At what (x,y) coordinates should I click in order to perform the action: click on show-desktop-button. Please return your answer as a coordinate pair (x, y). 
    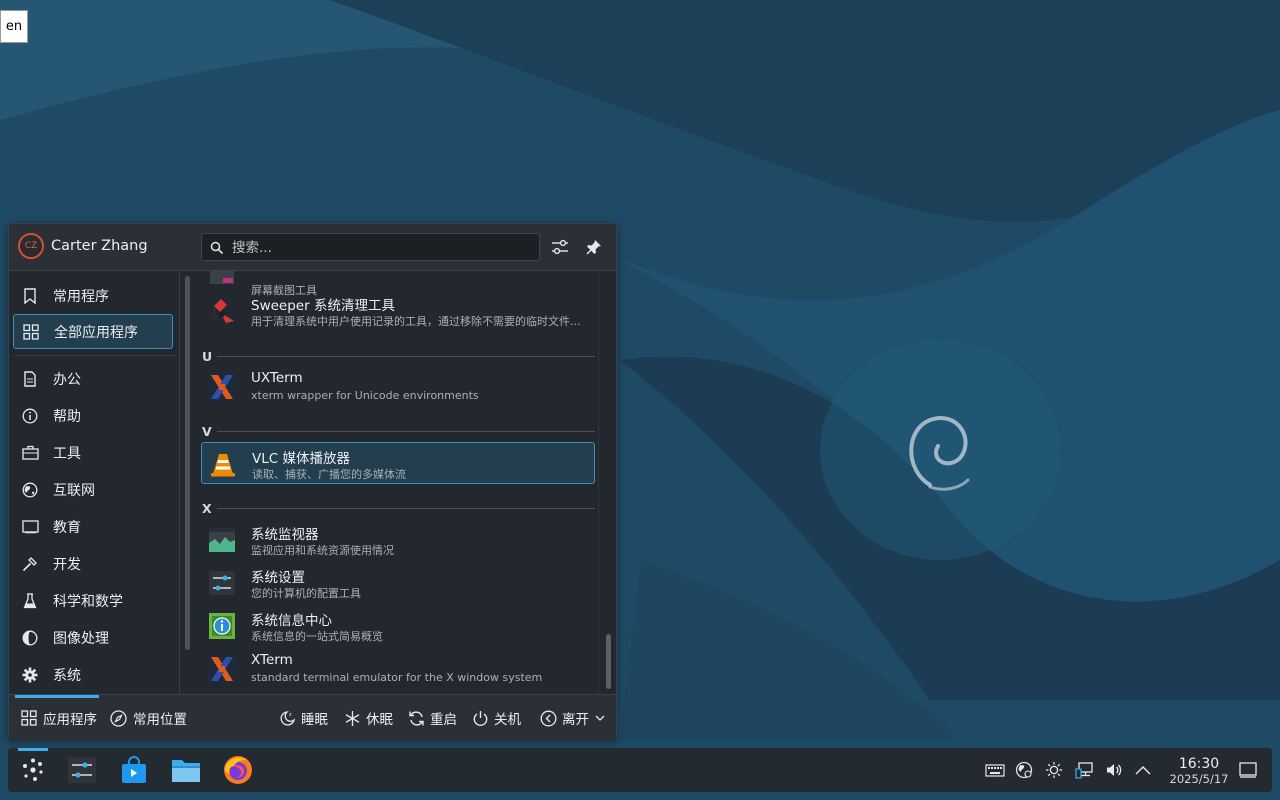
    Looking at the image, I should click on (1248, 770).